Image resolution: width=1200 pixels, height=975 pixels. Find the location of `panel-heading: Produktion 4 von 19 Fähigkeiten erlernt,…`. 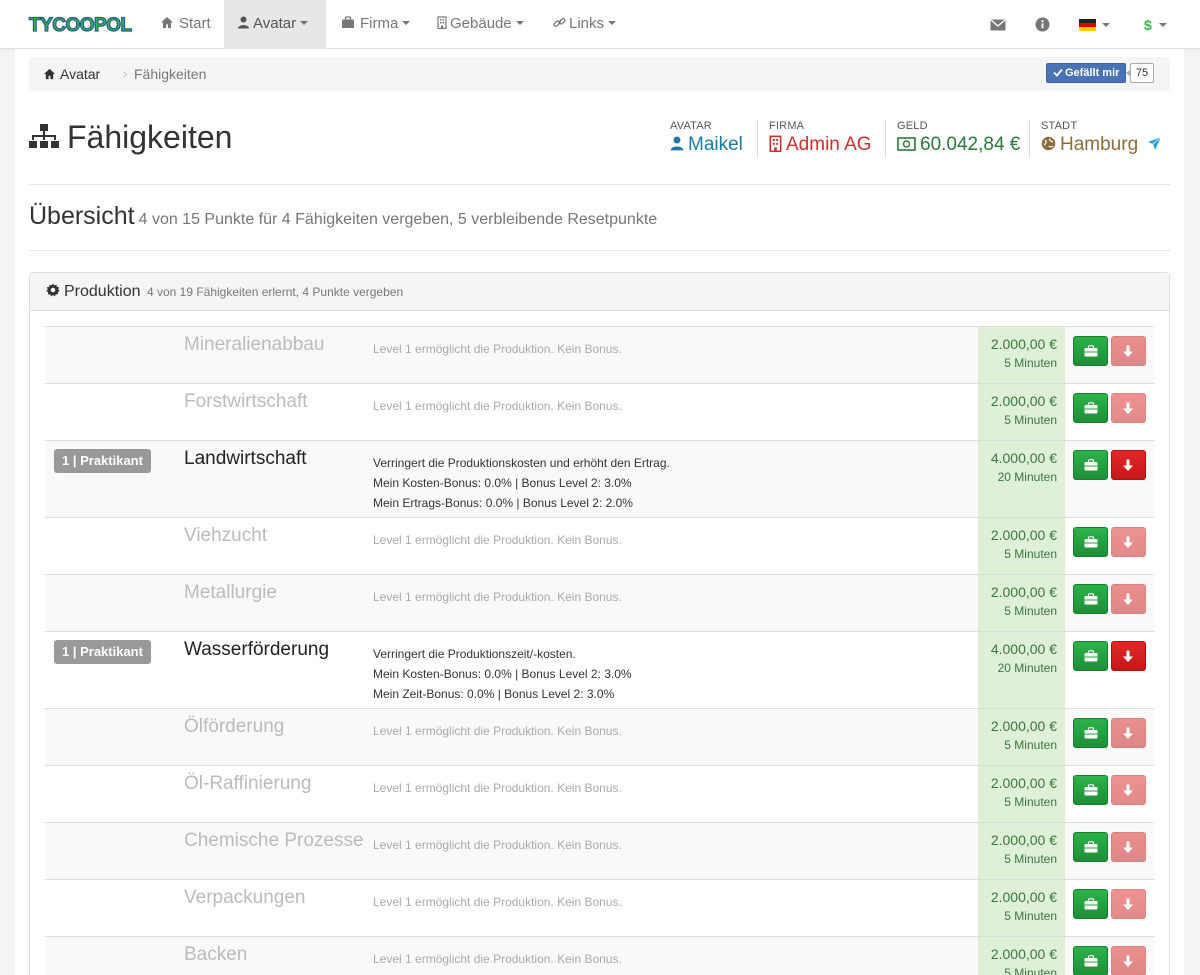

panel-heading: Produktion 4 von 19 Fähigkeiten erlernt,… is located at coordinates (599, 292).